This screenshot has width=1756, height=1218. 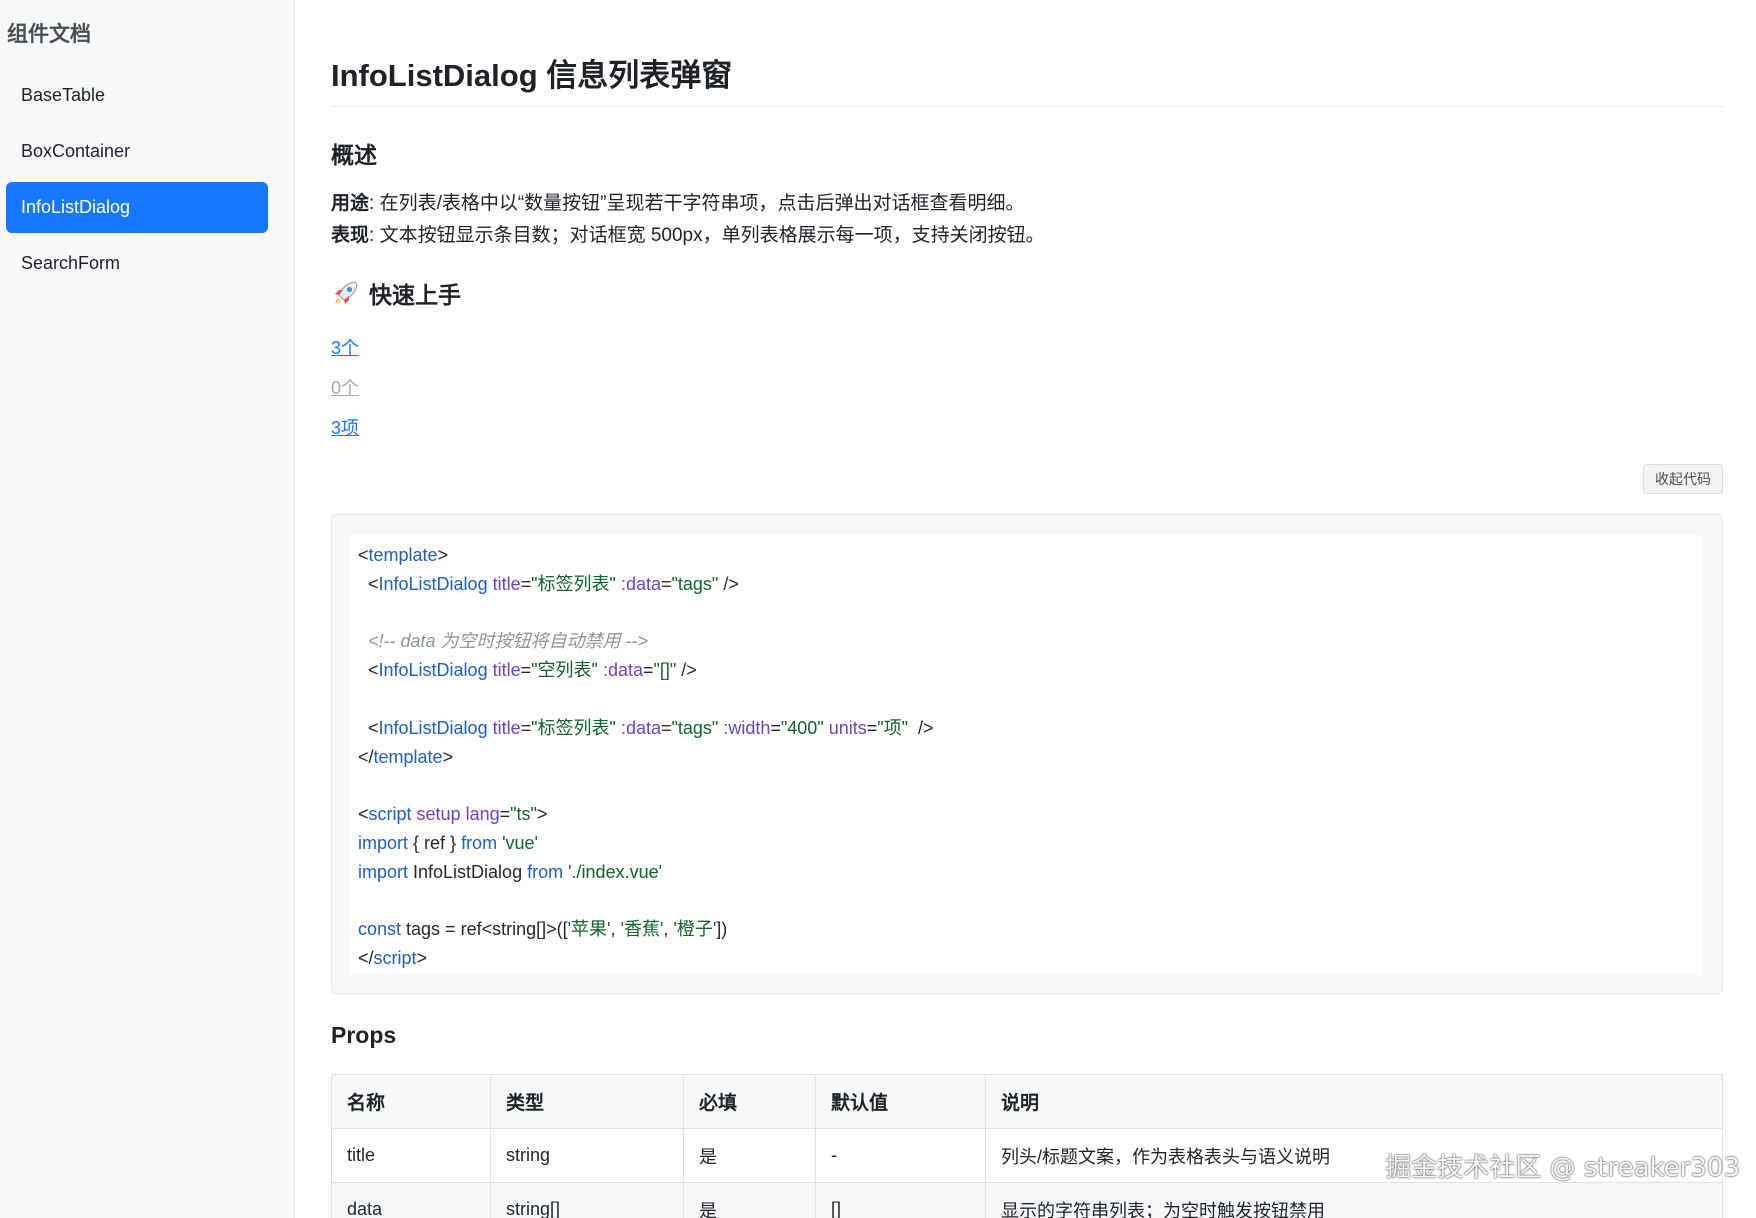 I want to click on code-token: "项", so click(x=893, y=727).